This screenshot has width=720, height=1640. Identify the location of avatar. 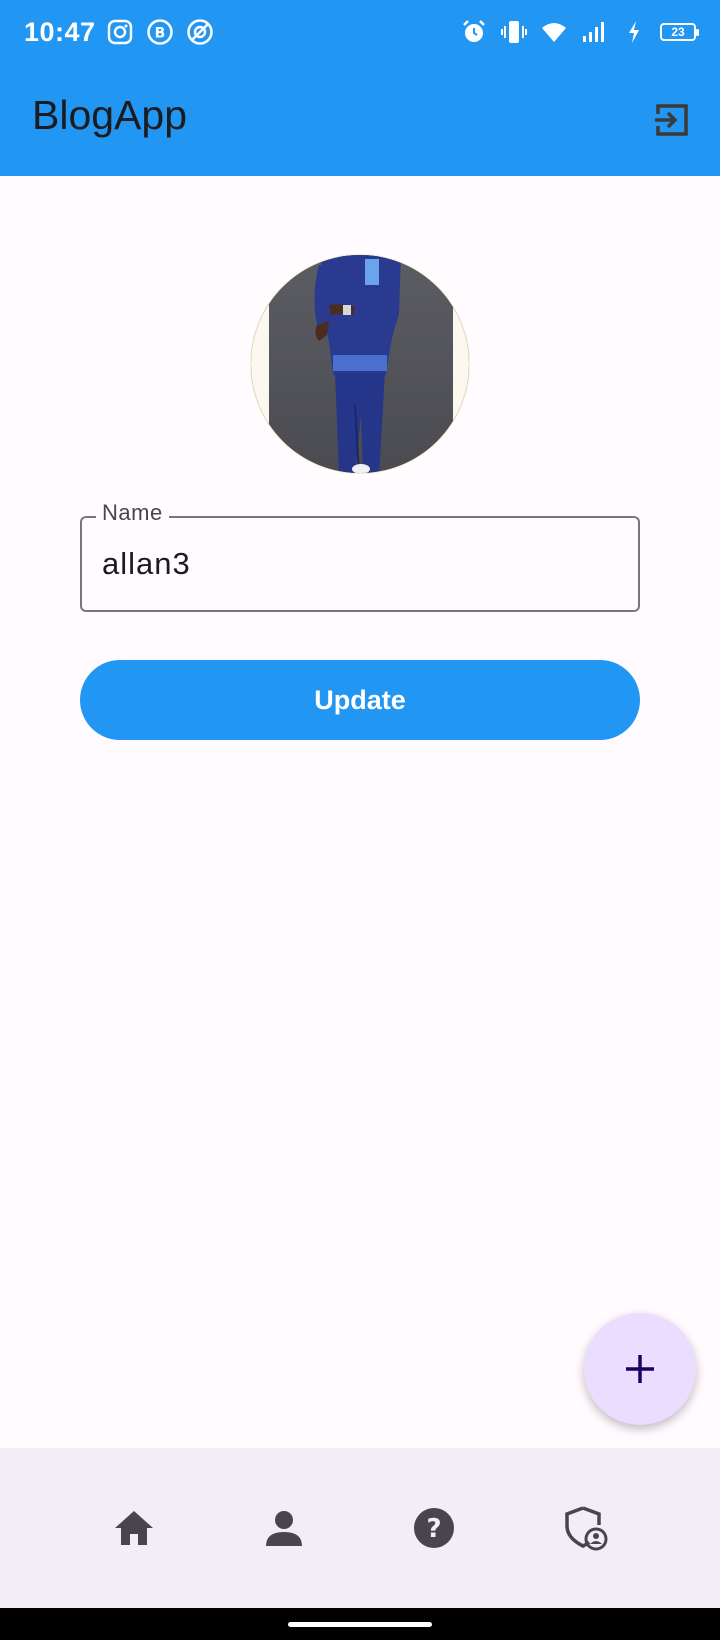
(360, 364).